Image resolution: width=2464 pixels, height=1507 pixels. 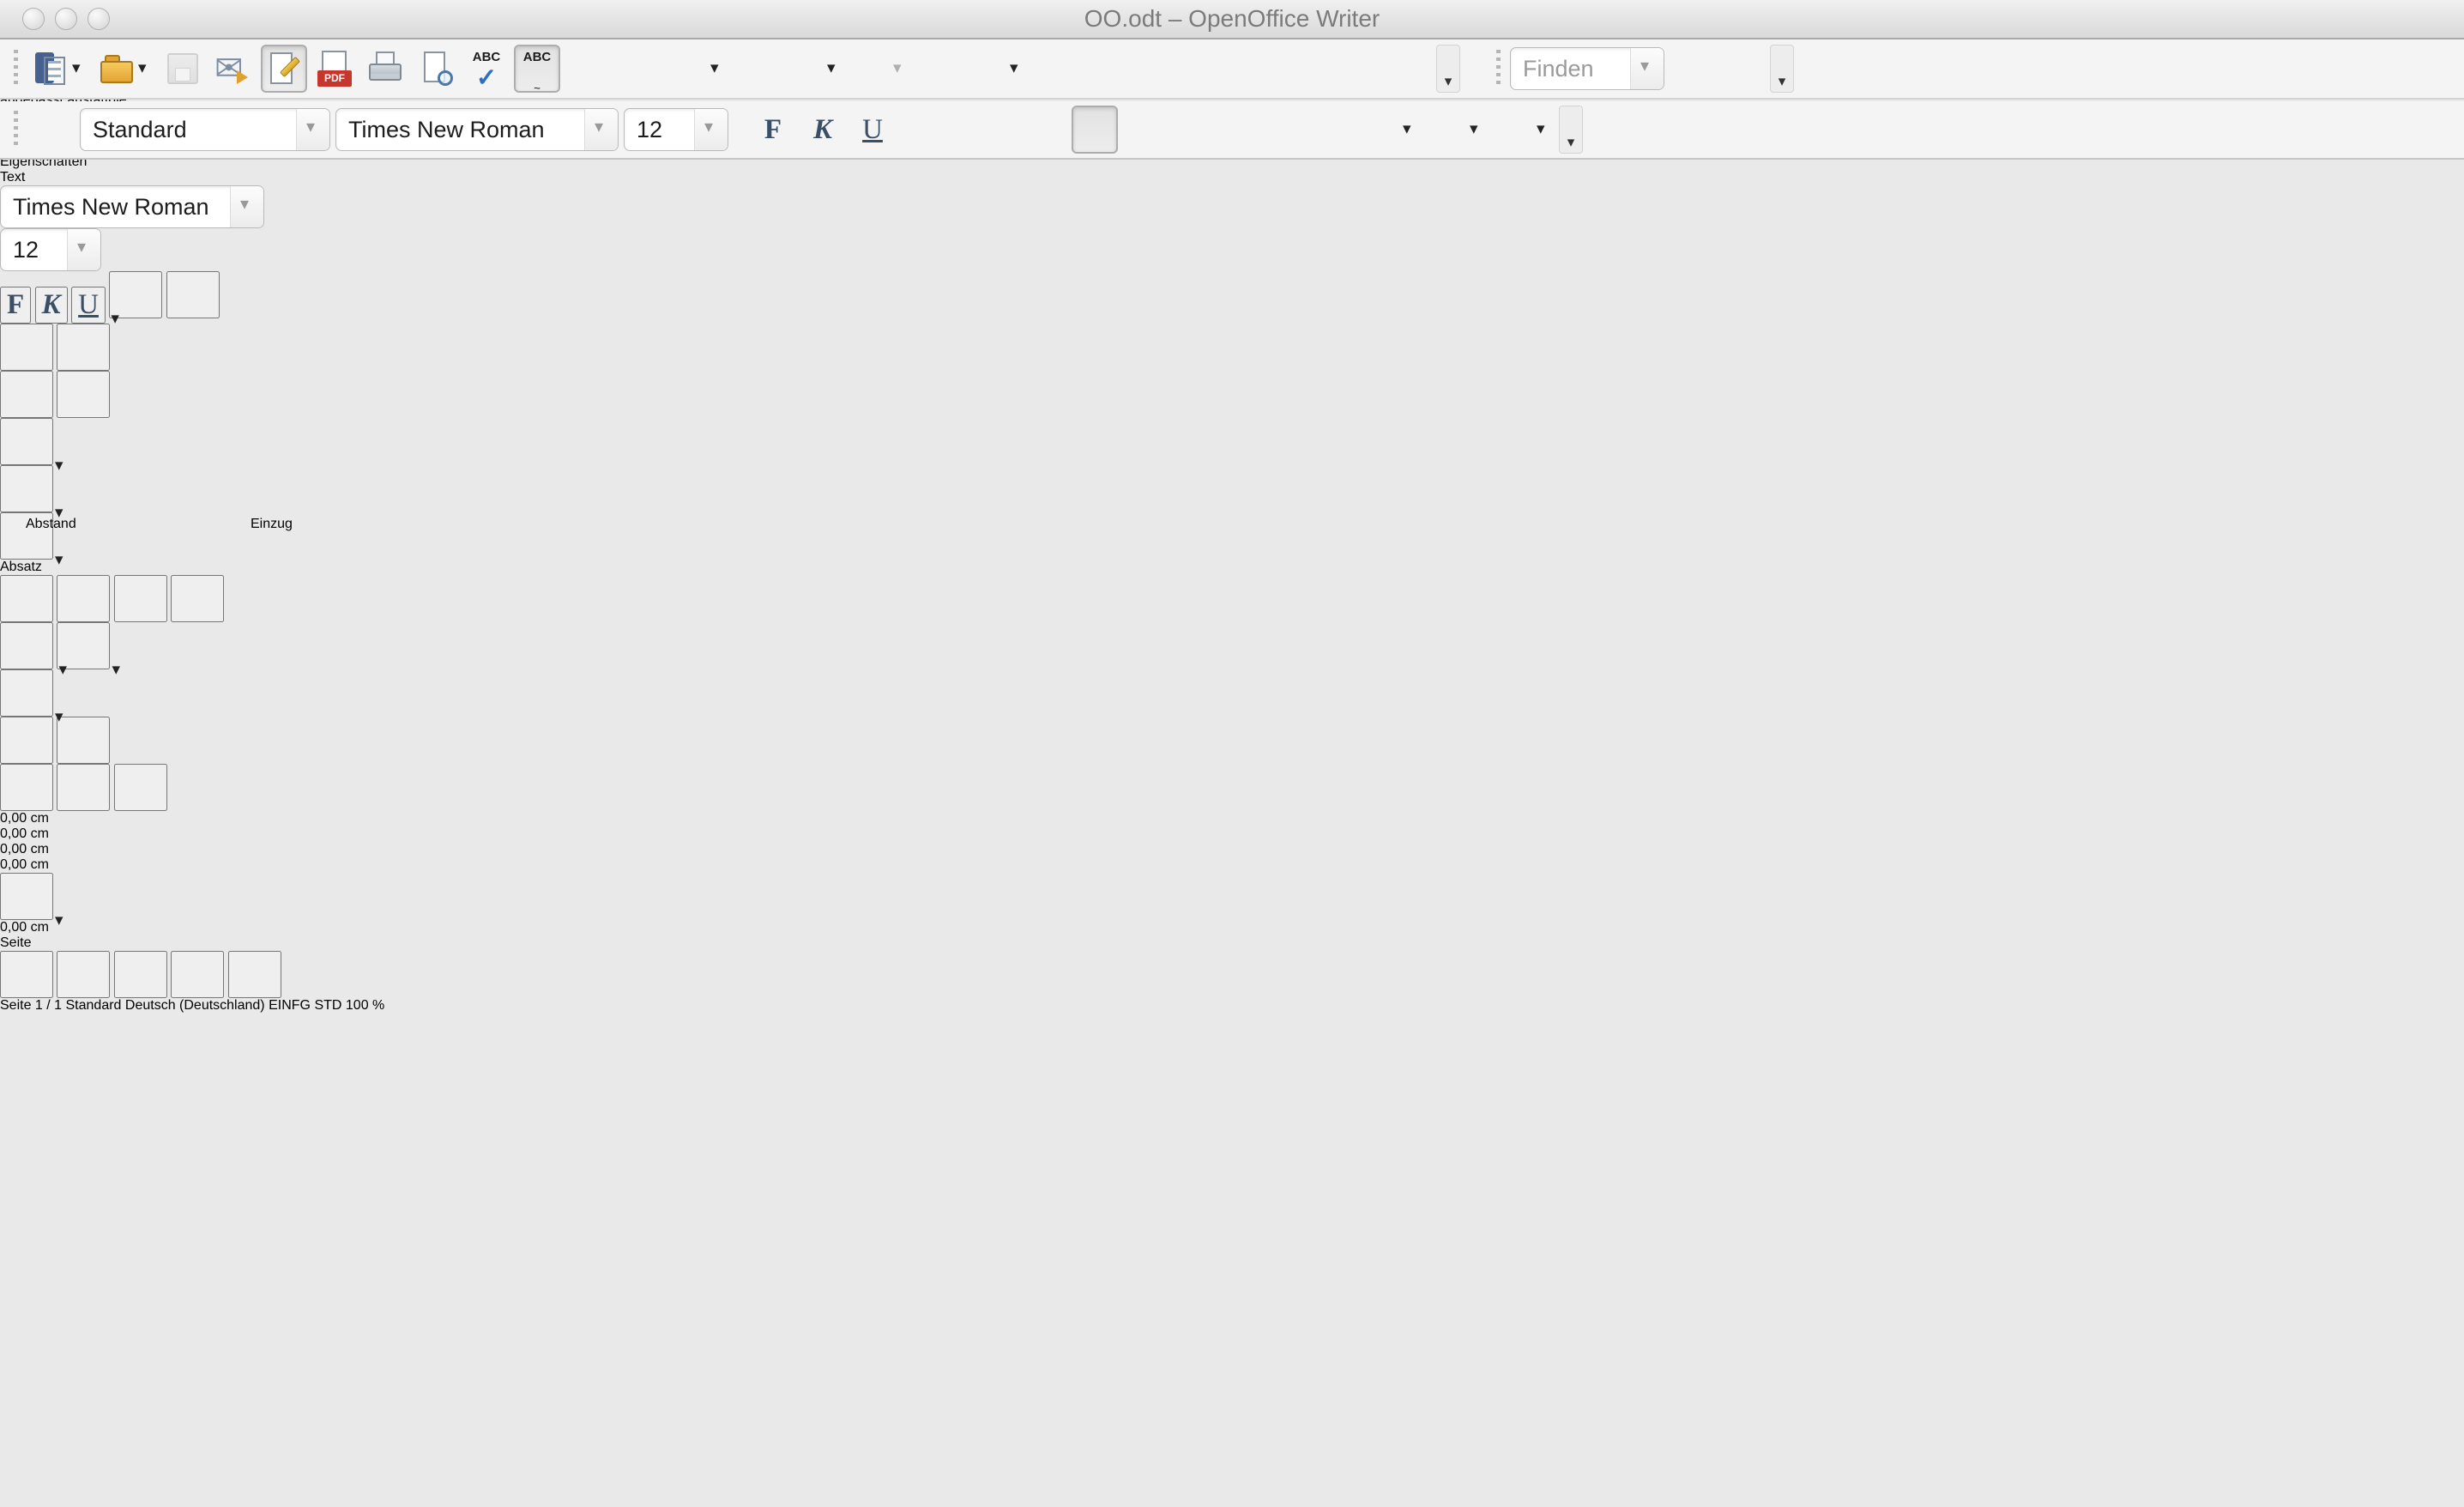 What do you see at coordinates (284, 69) in the screenshot?
I see `edit-file-button` at bounding box center [284, 69].